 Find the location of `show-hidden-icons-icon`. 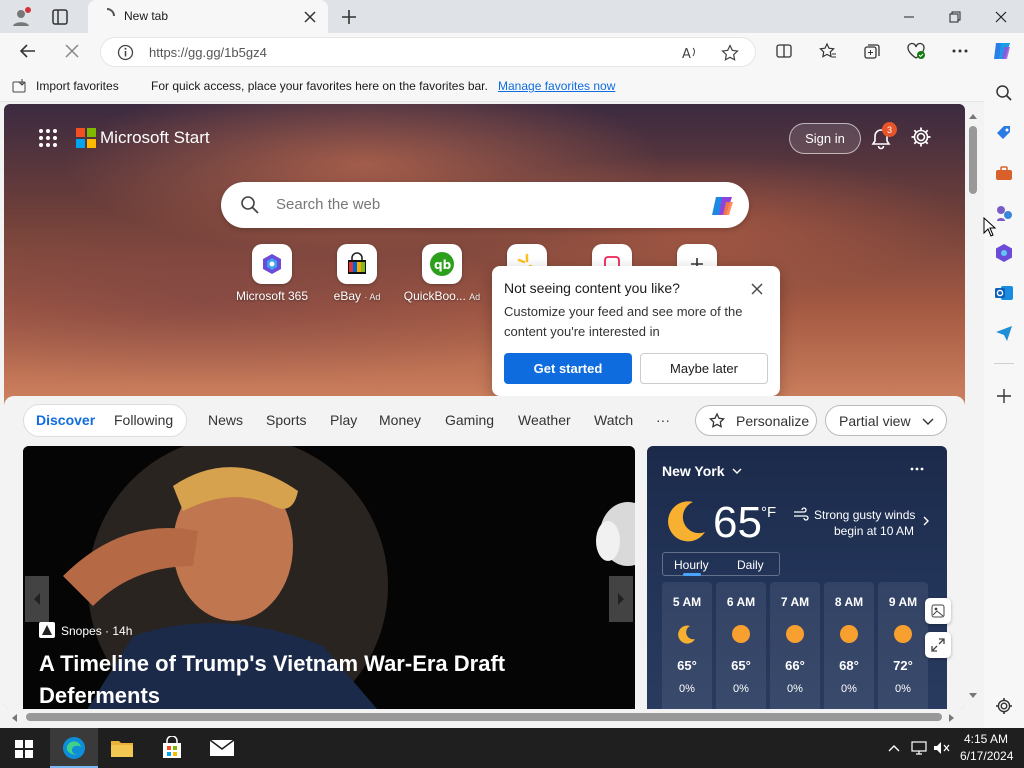

show-hidden-icons-icon is located at coordinates (894, 748).